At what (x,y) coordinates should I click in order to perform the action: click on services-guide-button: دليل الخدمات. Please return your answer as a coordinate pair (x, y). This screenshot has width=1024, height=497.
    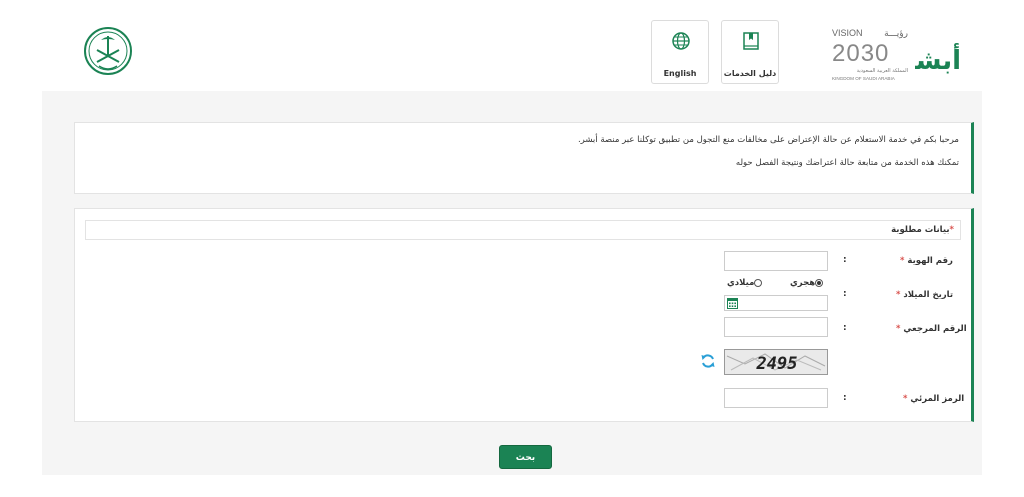
    Looking at the image, I should click on (750, 52).